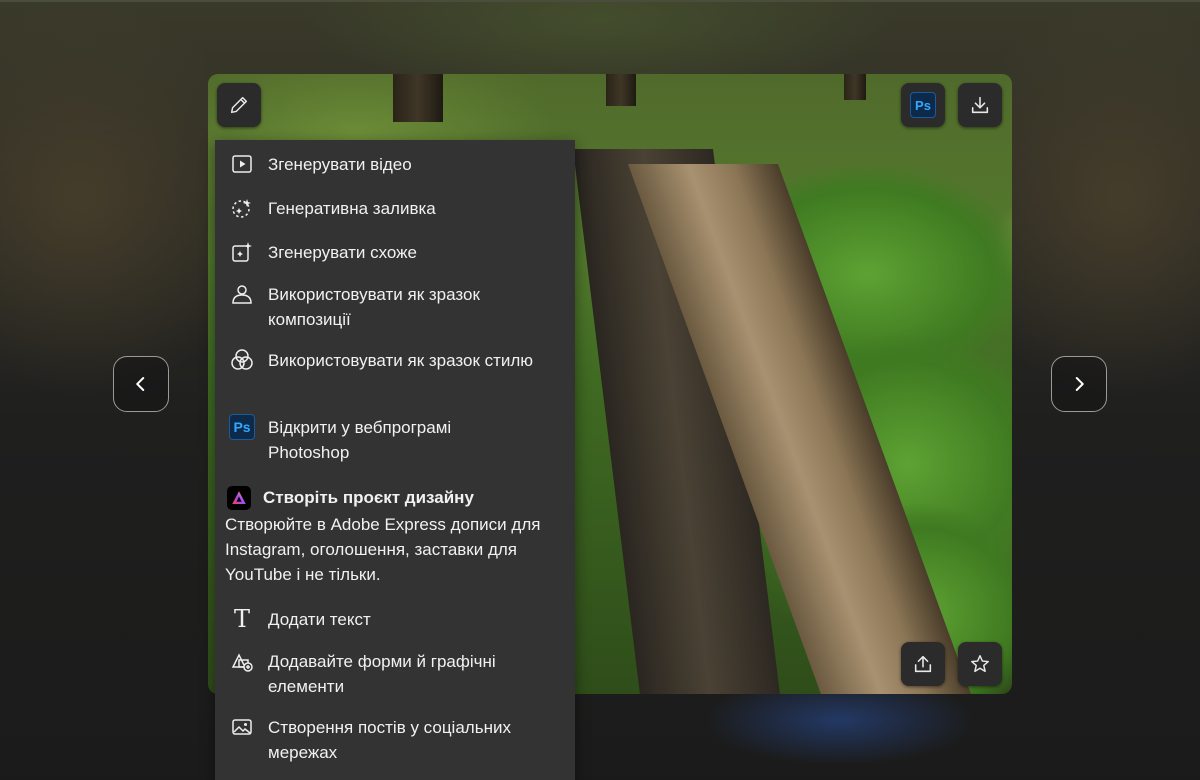 The width and height of the screenshot is (1200, 780). I want to click on menu-item-generate-video: Згенерувати відео, so click(398, 164).